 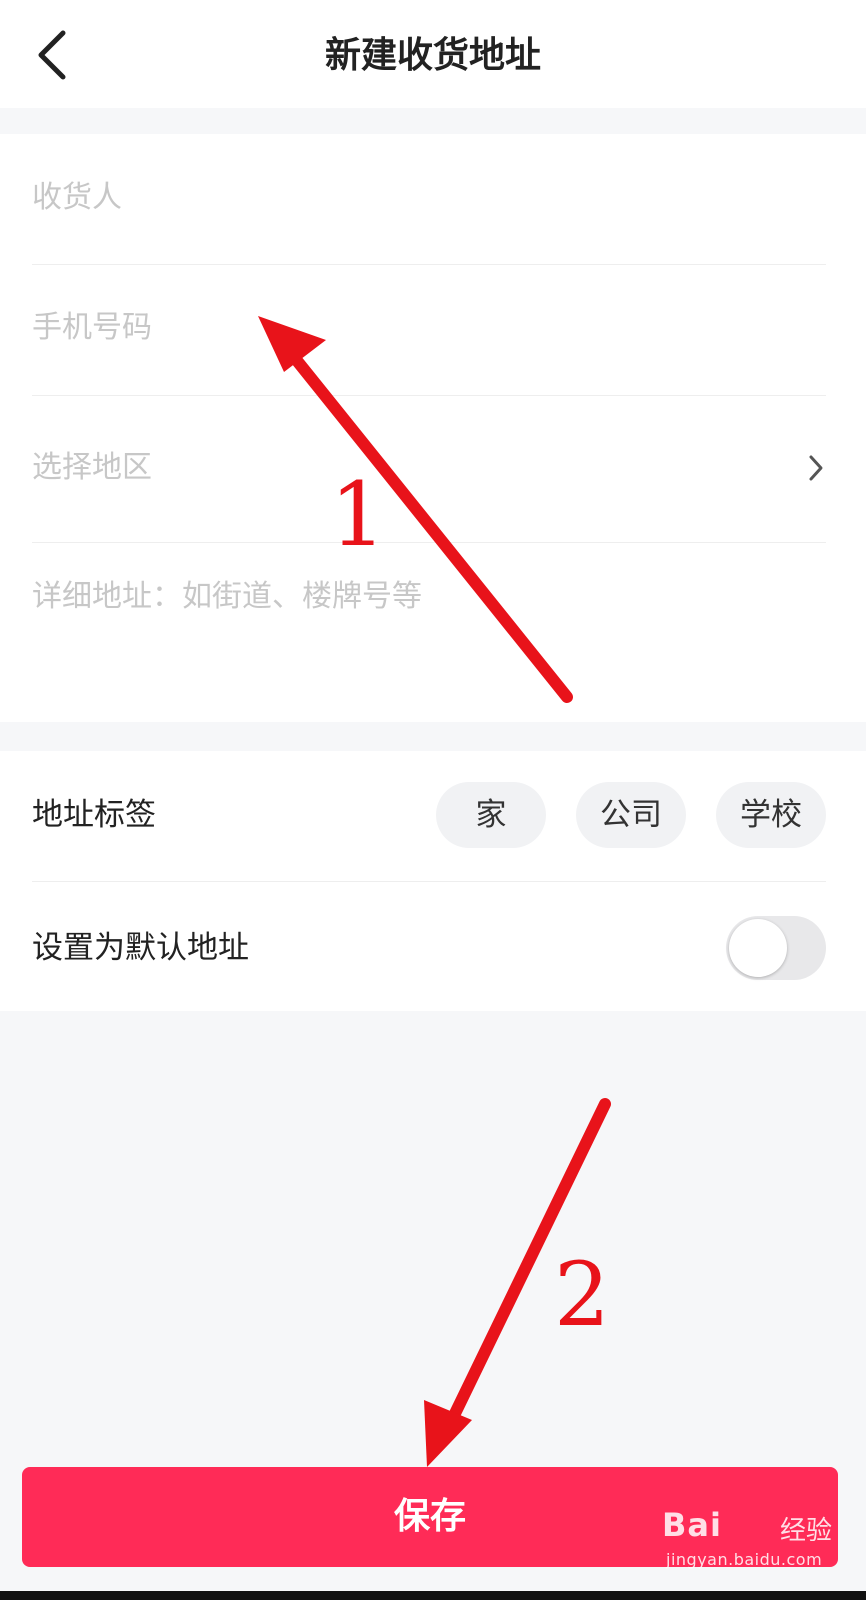 What do you see at coordinates (358, 514) in the screenshot?
I see `annotation-step-1: 1` at bounding box center [358, 514].